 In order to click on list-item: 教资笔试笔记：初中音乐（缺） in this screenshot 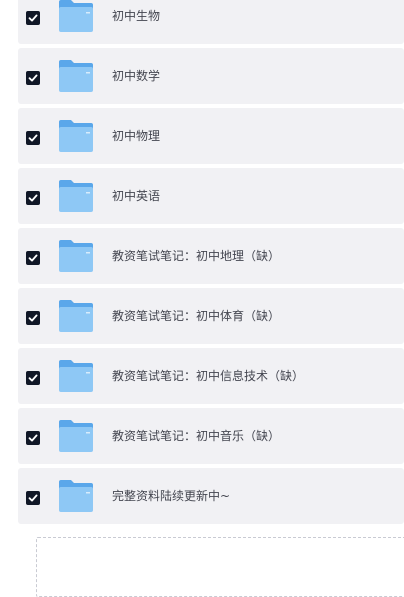, I will do `click(211, 436)`.